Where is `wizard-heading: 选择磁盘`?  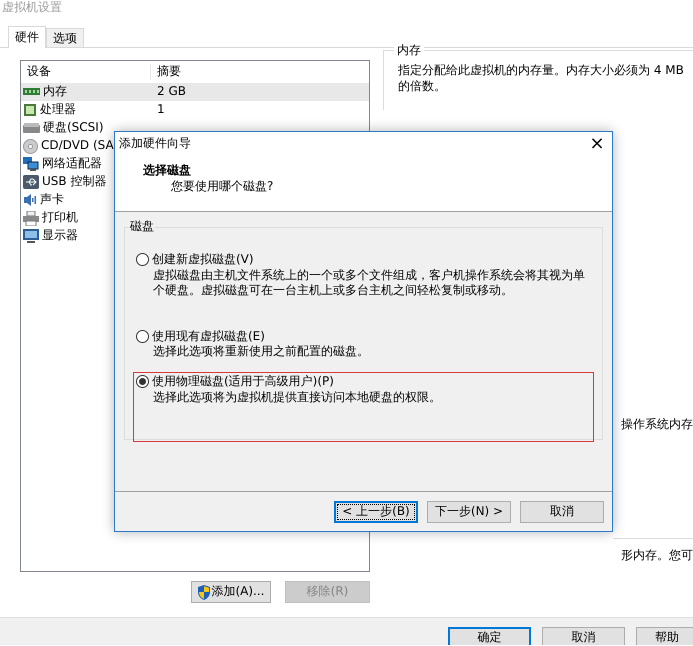 wizard-heading: 选择磁盘 is located at coordinates (167, 171).